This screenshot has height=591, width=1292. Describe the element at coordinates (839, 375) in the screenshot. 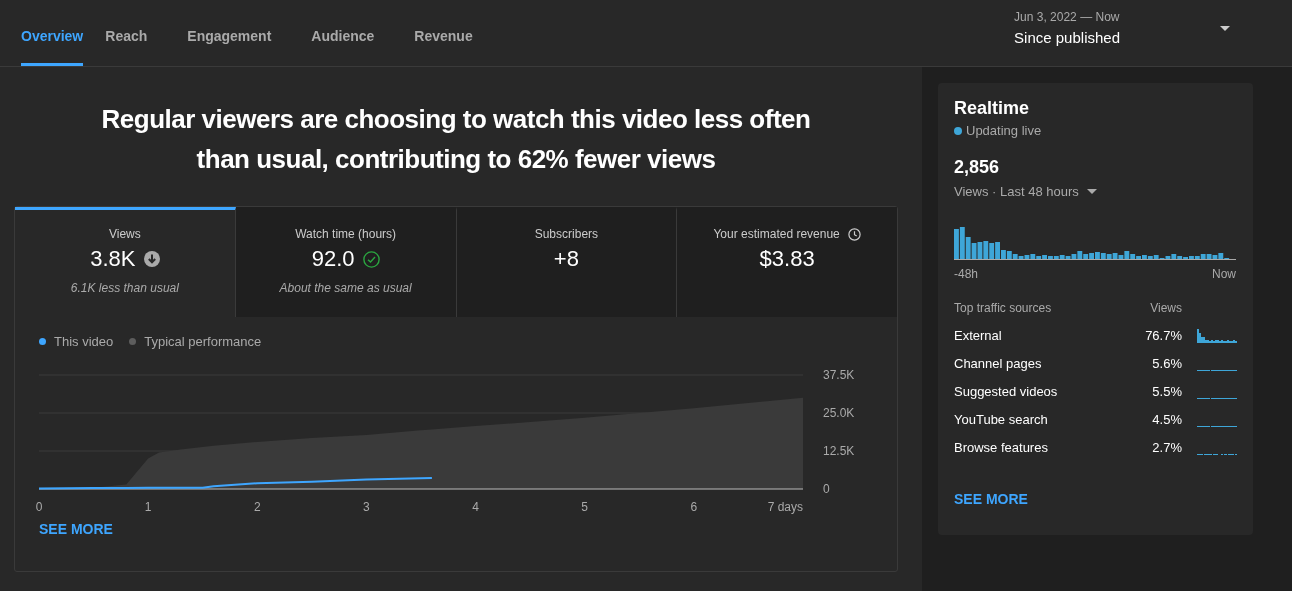

I see `axis-label: 37.5K` at that location.